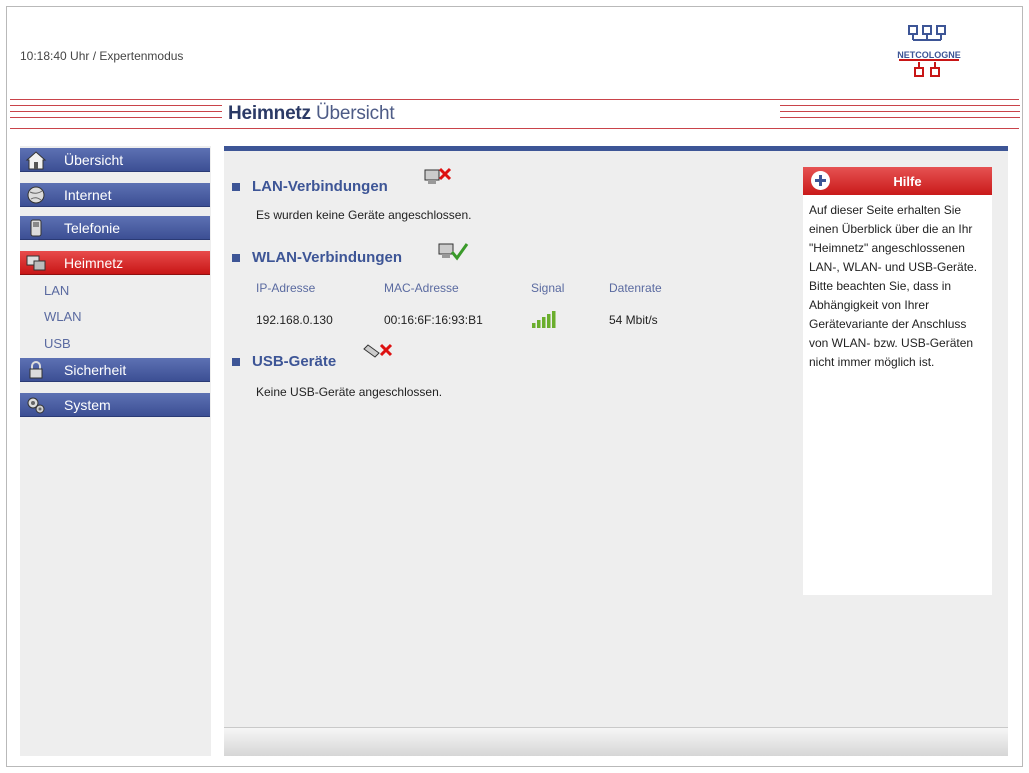 The height and width of the screenshot is (773, 1029). I want to click on table-cell-rate: 54 Mbit/s, so click(633, 320).